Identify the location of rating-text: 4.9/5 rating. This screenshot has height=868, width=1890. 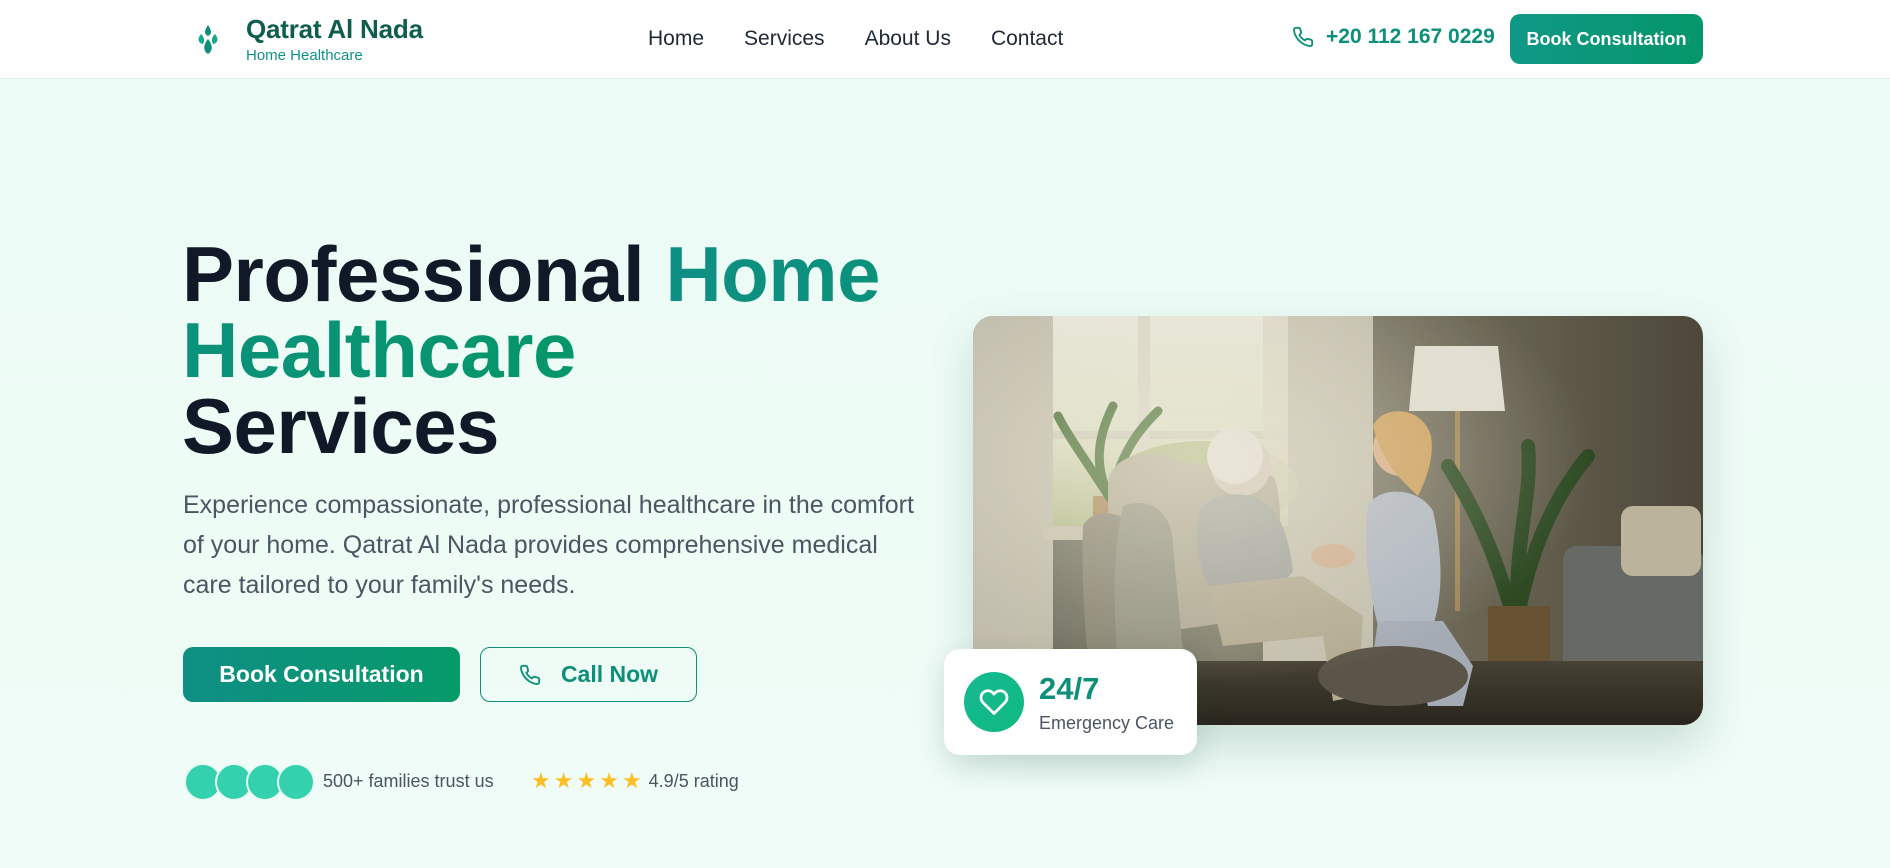
(693, 780).